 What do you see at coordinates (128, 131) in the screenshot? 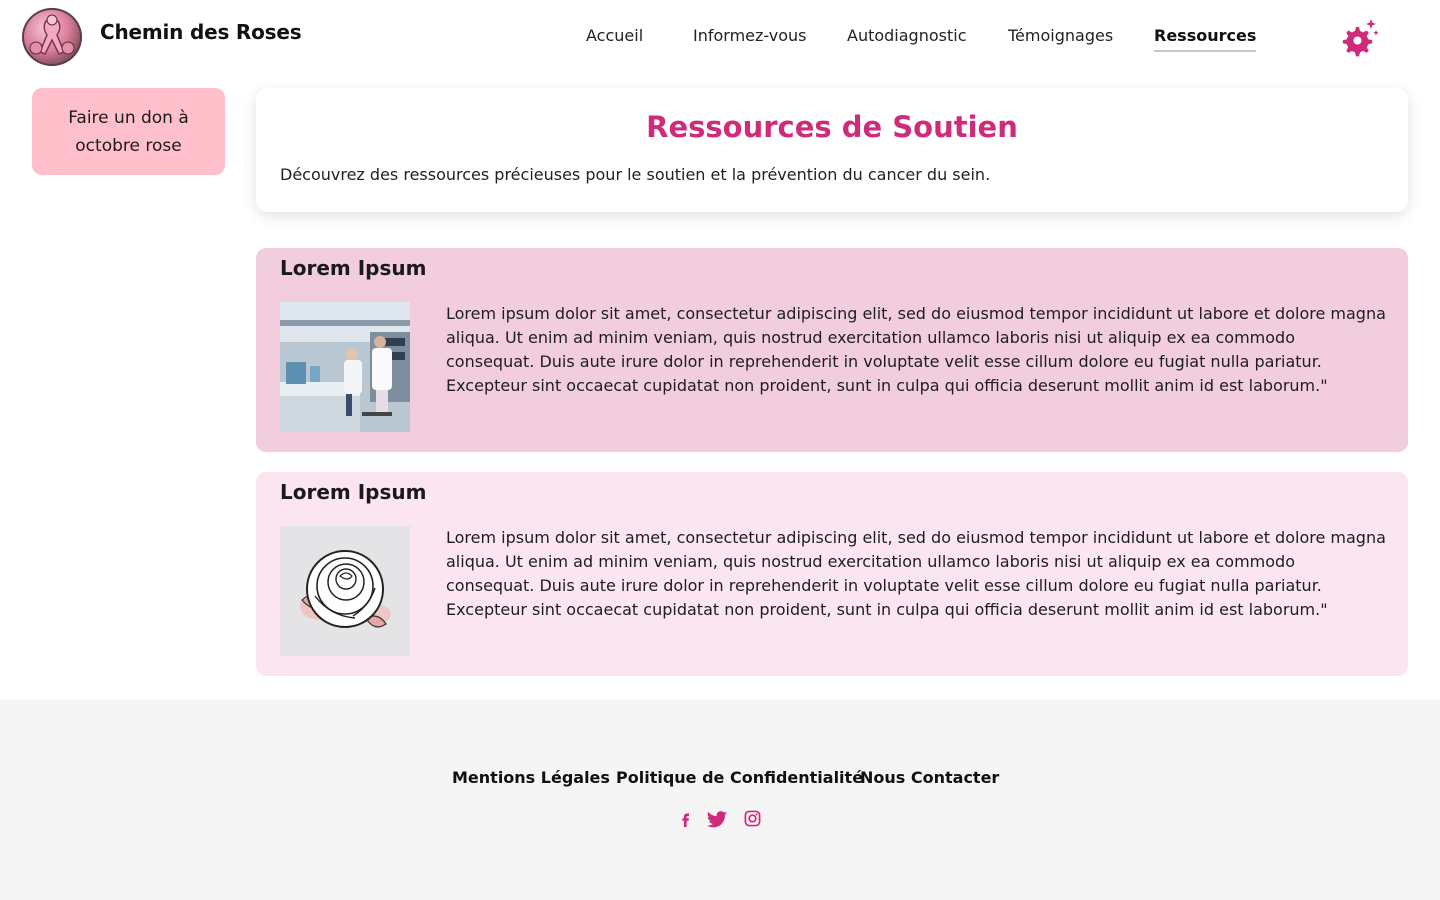
I see `donate-button: Faire un don à octobre rose` at bounding box center [128, 131].